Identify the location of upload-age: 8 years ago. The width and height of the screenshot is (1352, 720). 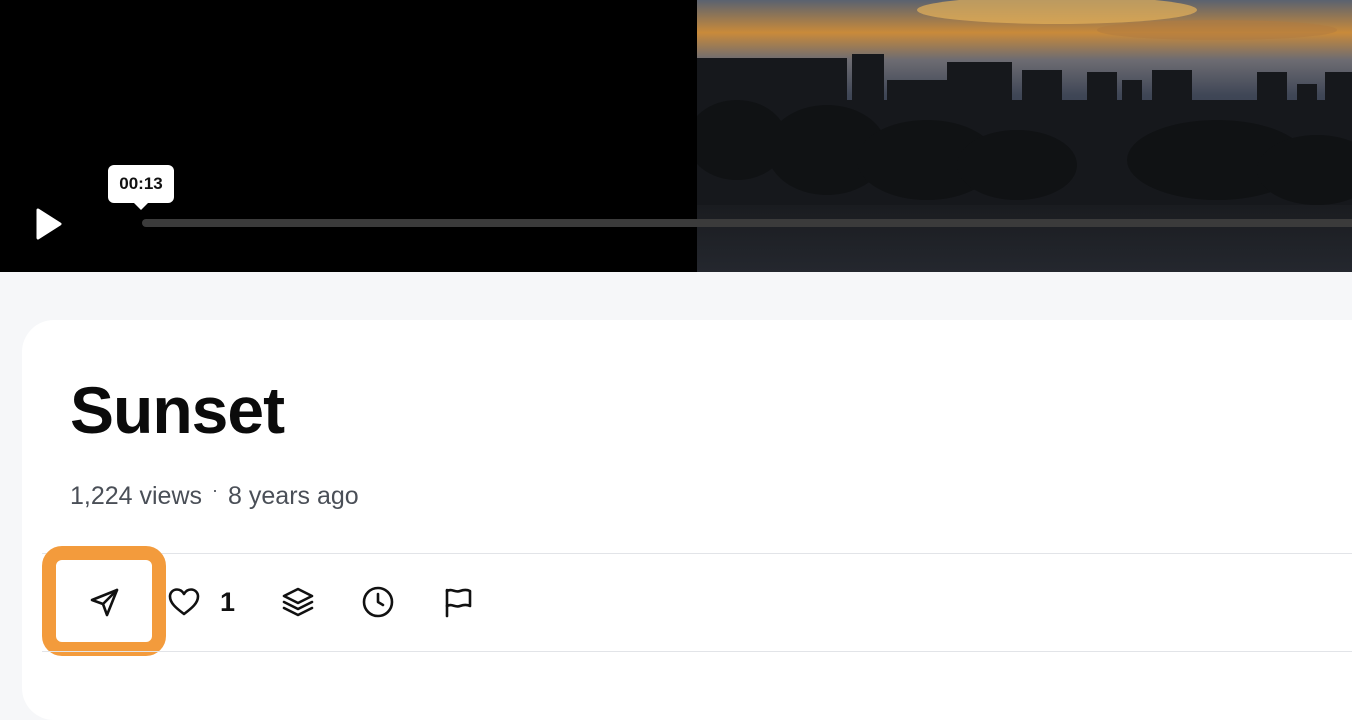
(293, 496).